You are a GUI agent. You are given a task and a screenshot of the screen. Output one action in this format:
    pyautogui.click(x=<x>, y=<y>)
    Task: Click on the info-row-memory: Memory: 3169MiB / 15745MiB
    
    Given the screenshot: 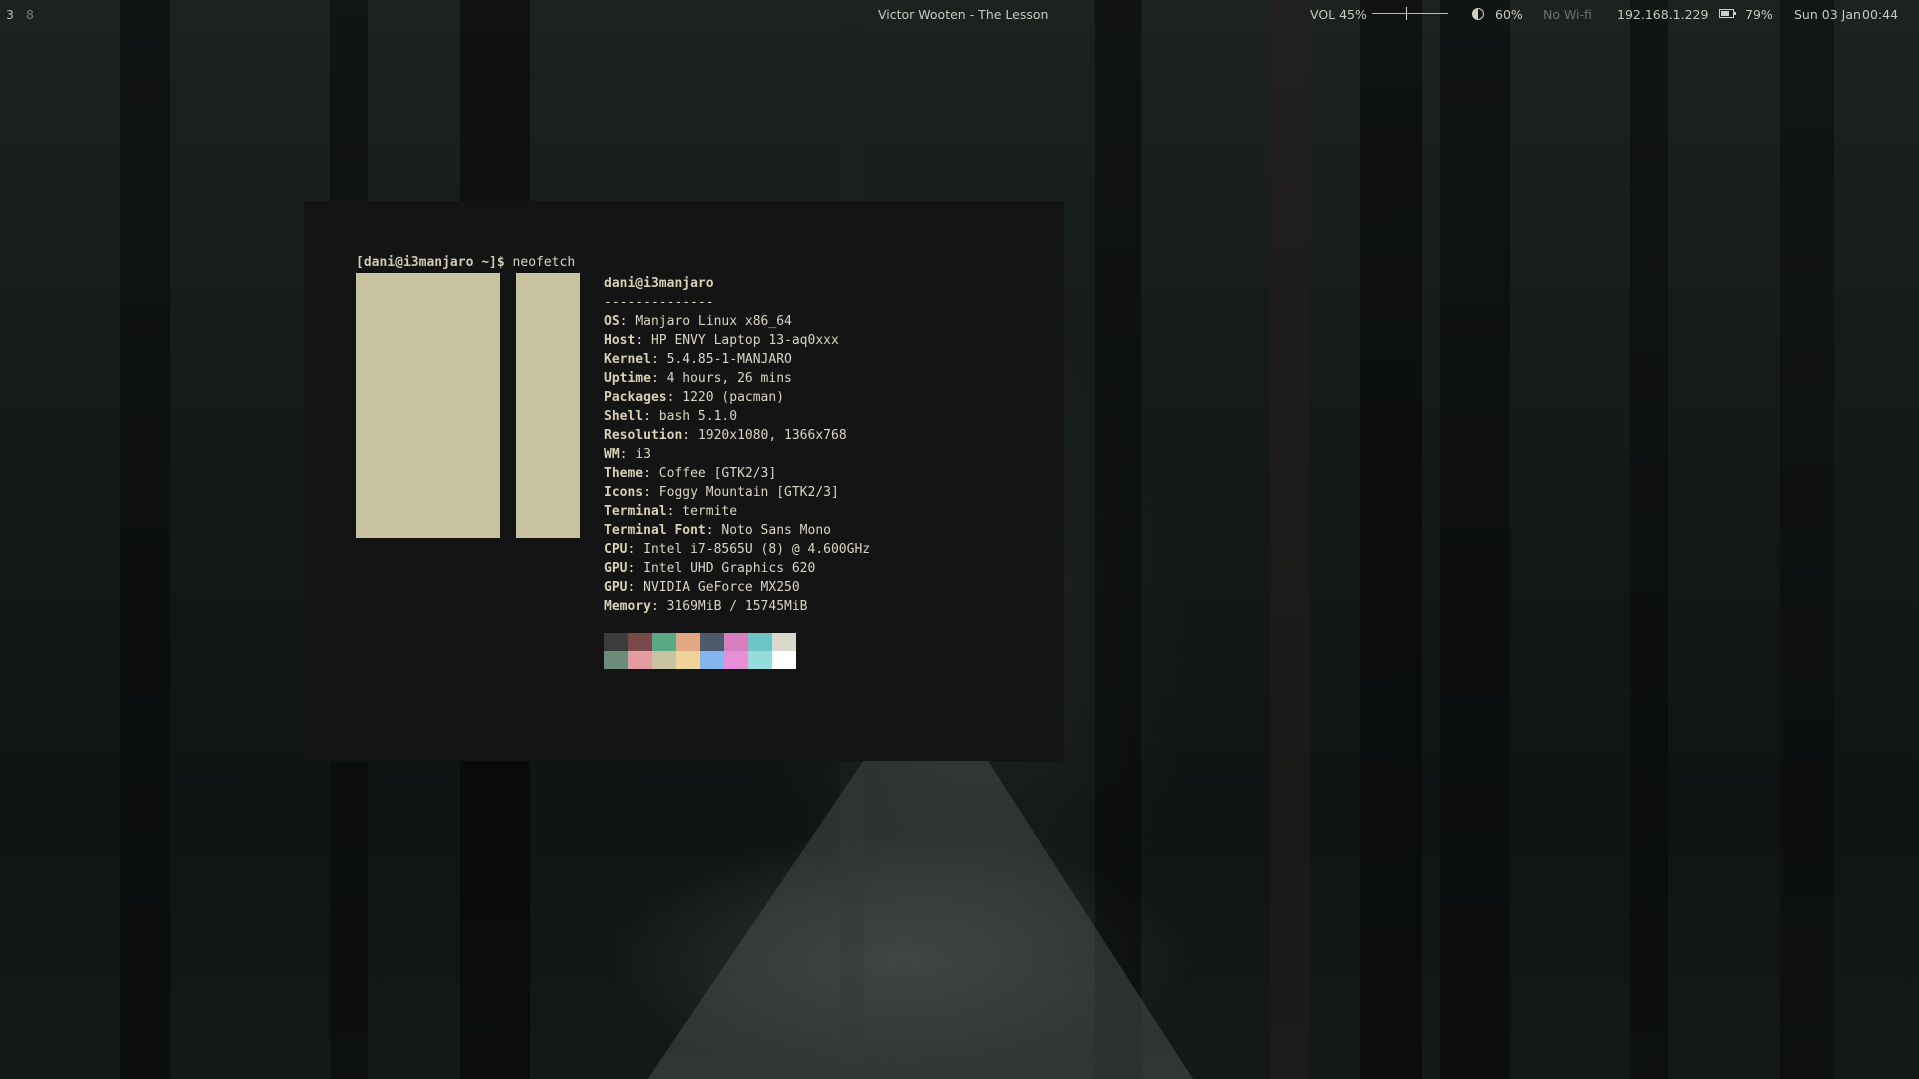 What is the action you would take?
    pyautogui.click(x=706, y=606)
    